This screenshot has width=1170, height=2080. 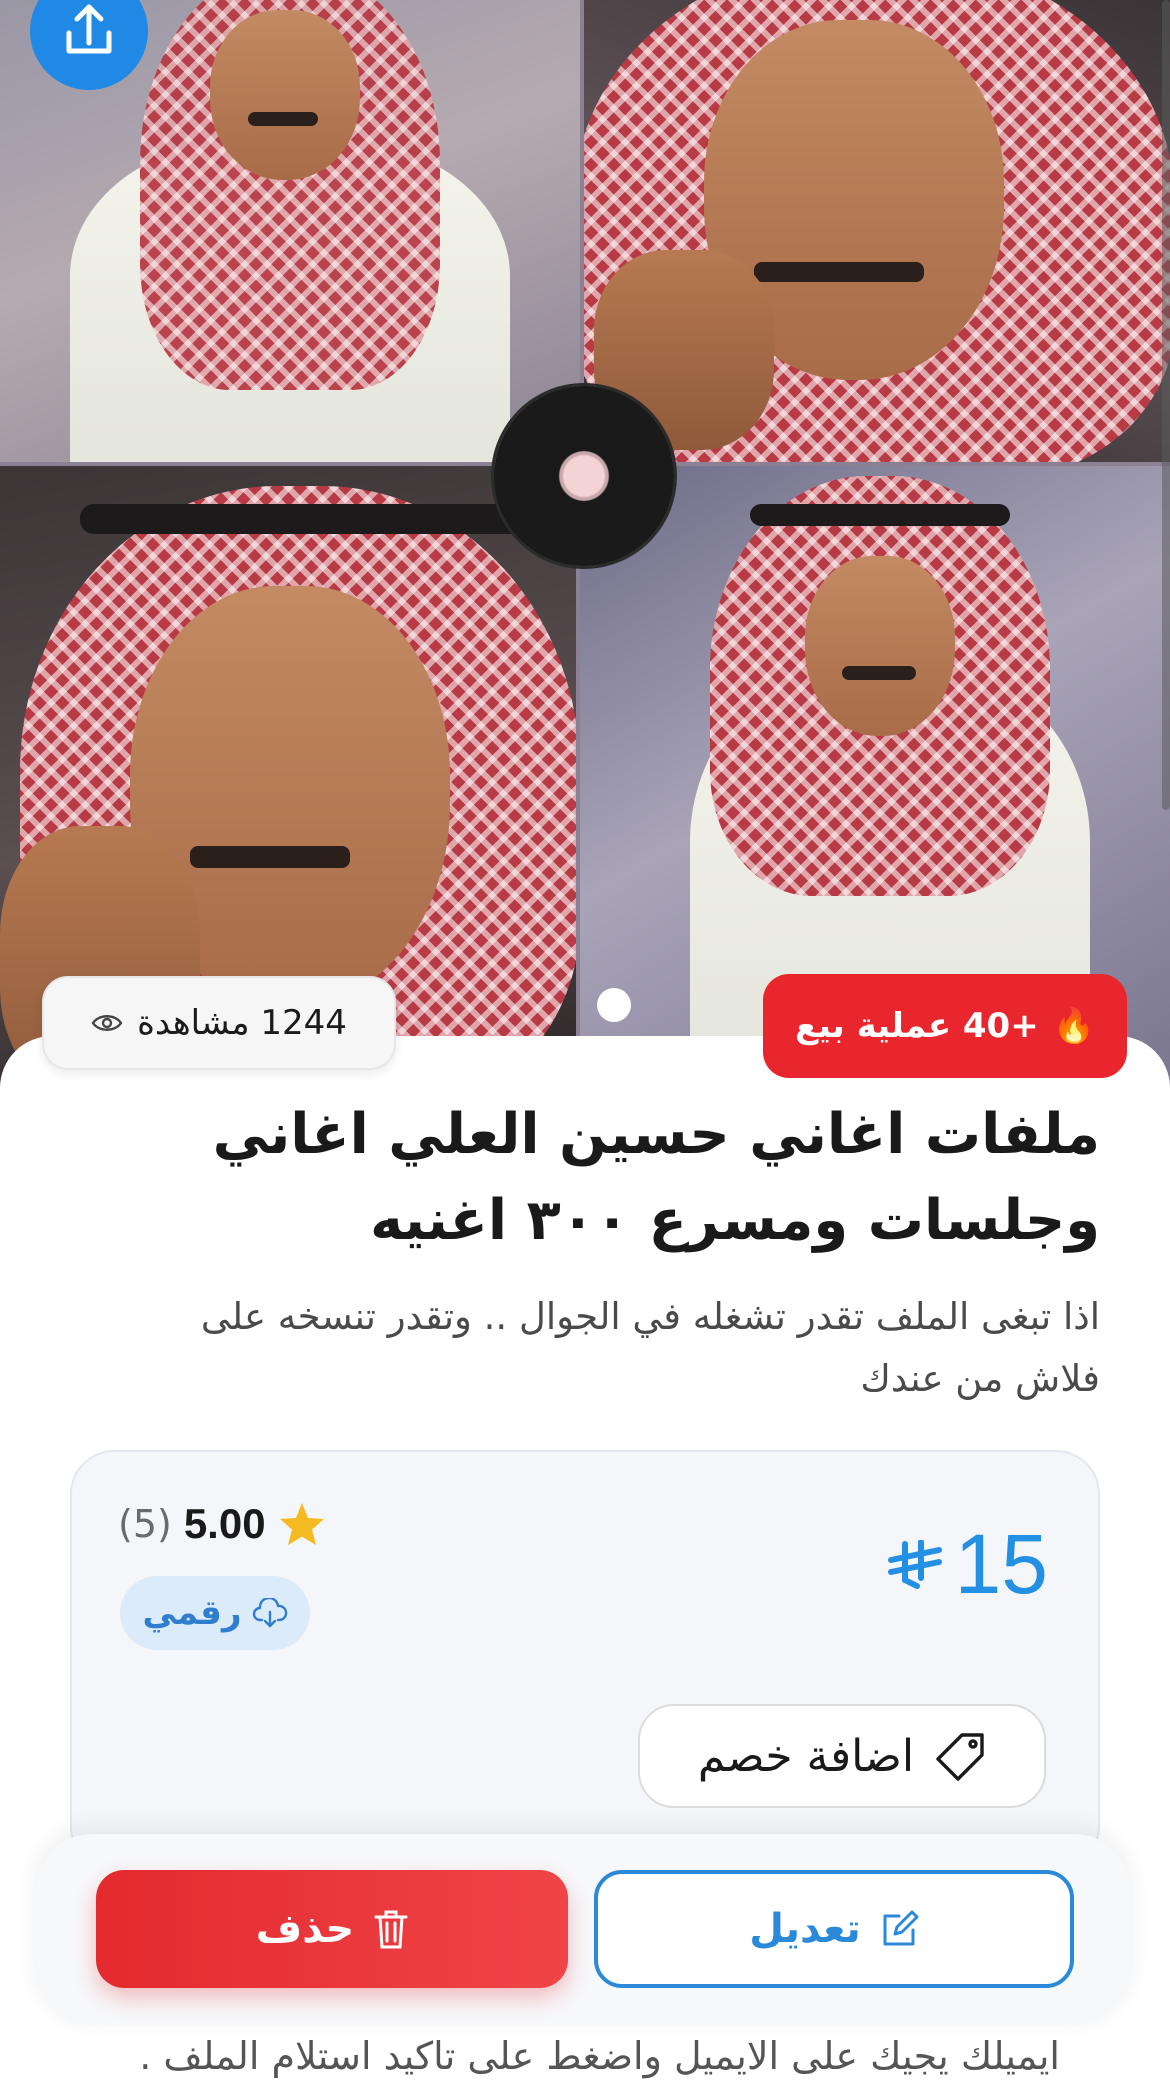 I want to click on product-type-label: رقمي, so click(x=192, y=1613).